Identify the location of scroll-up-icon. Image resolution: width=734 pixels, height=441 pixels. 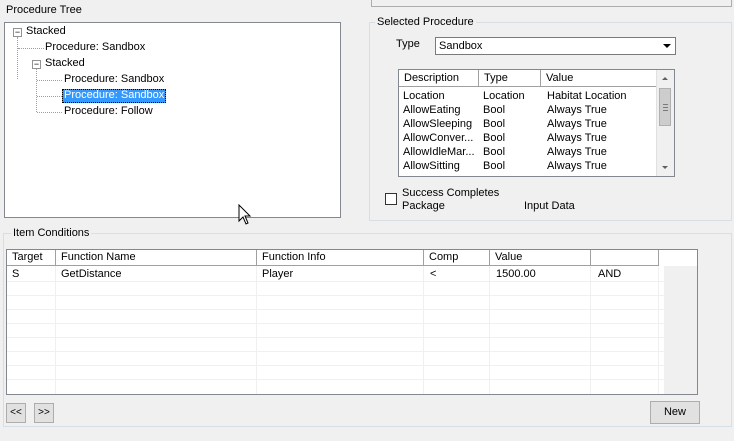
(665, 78).